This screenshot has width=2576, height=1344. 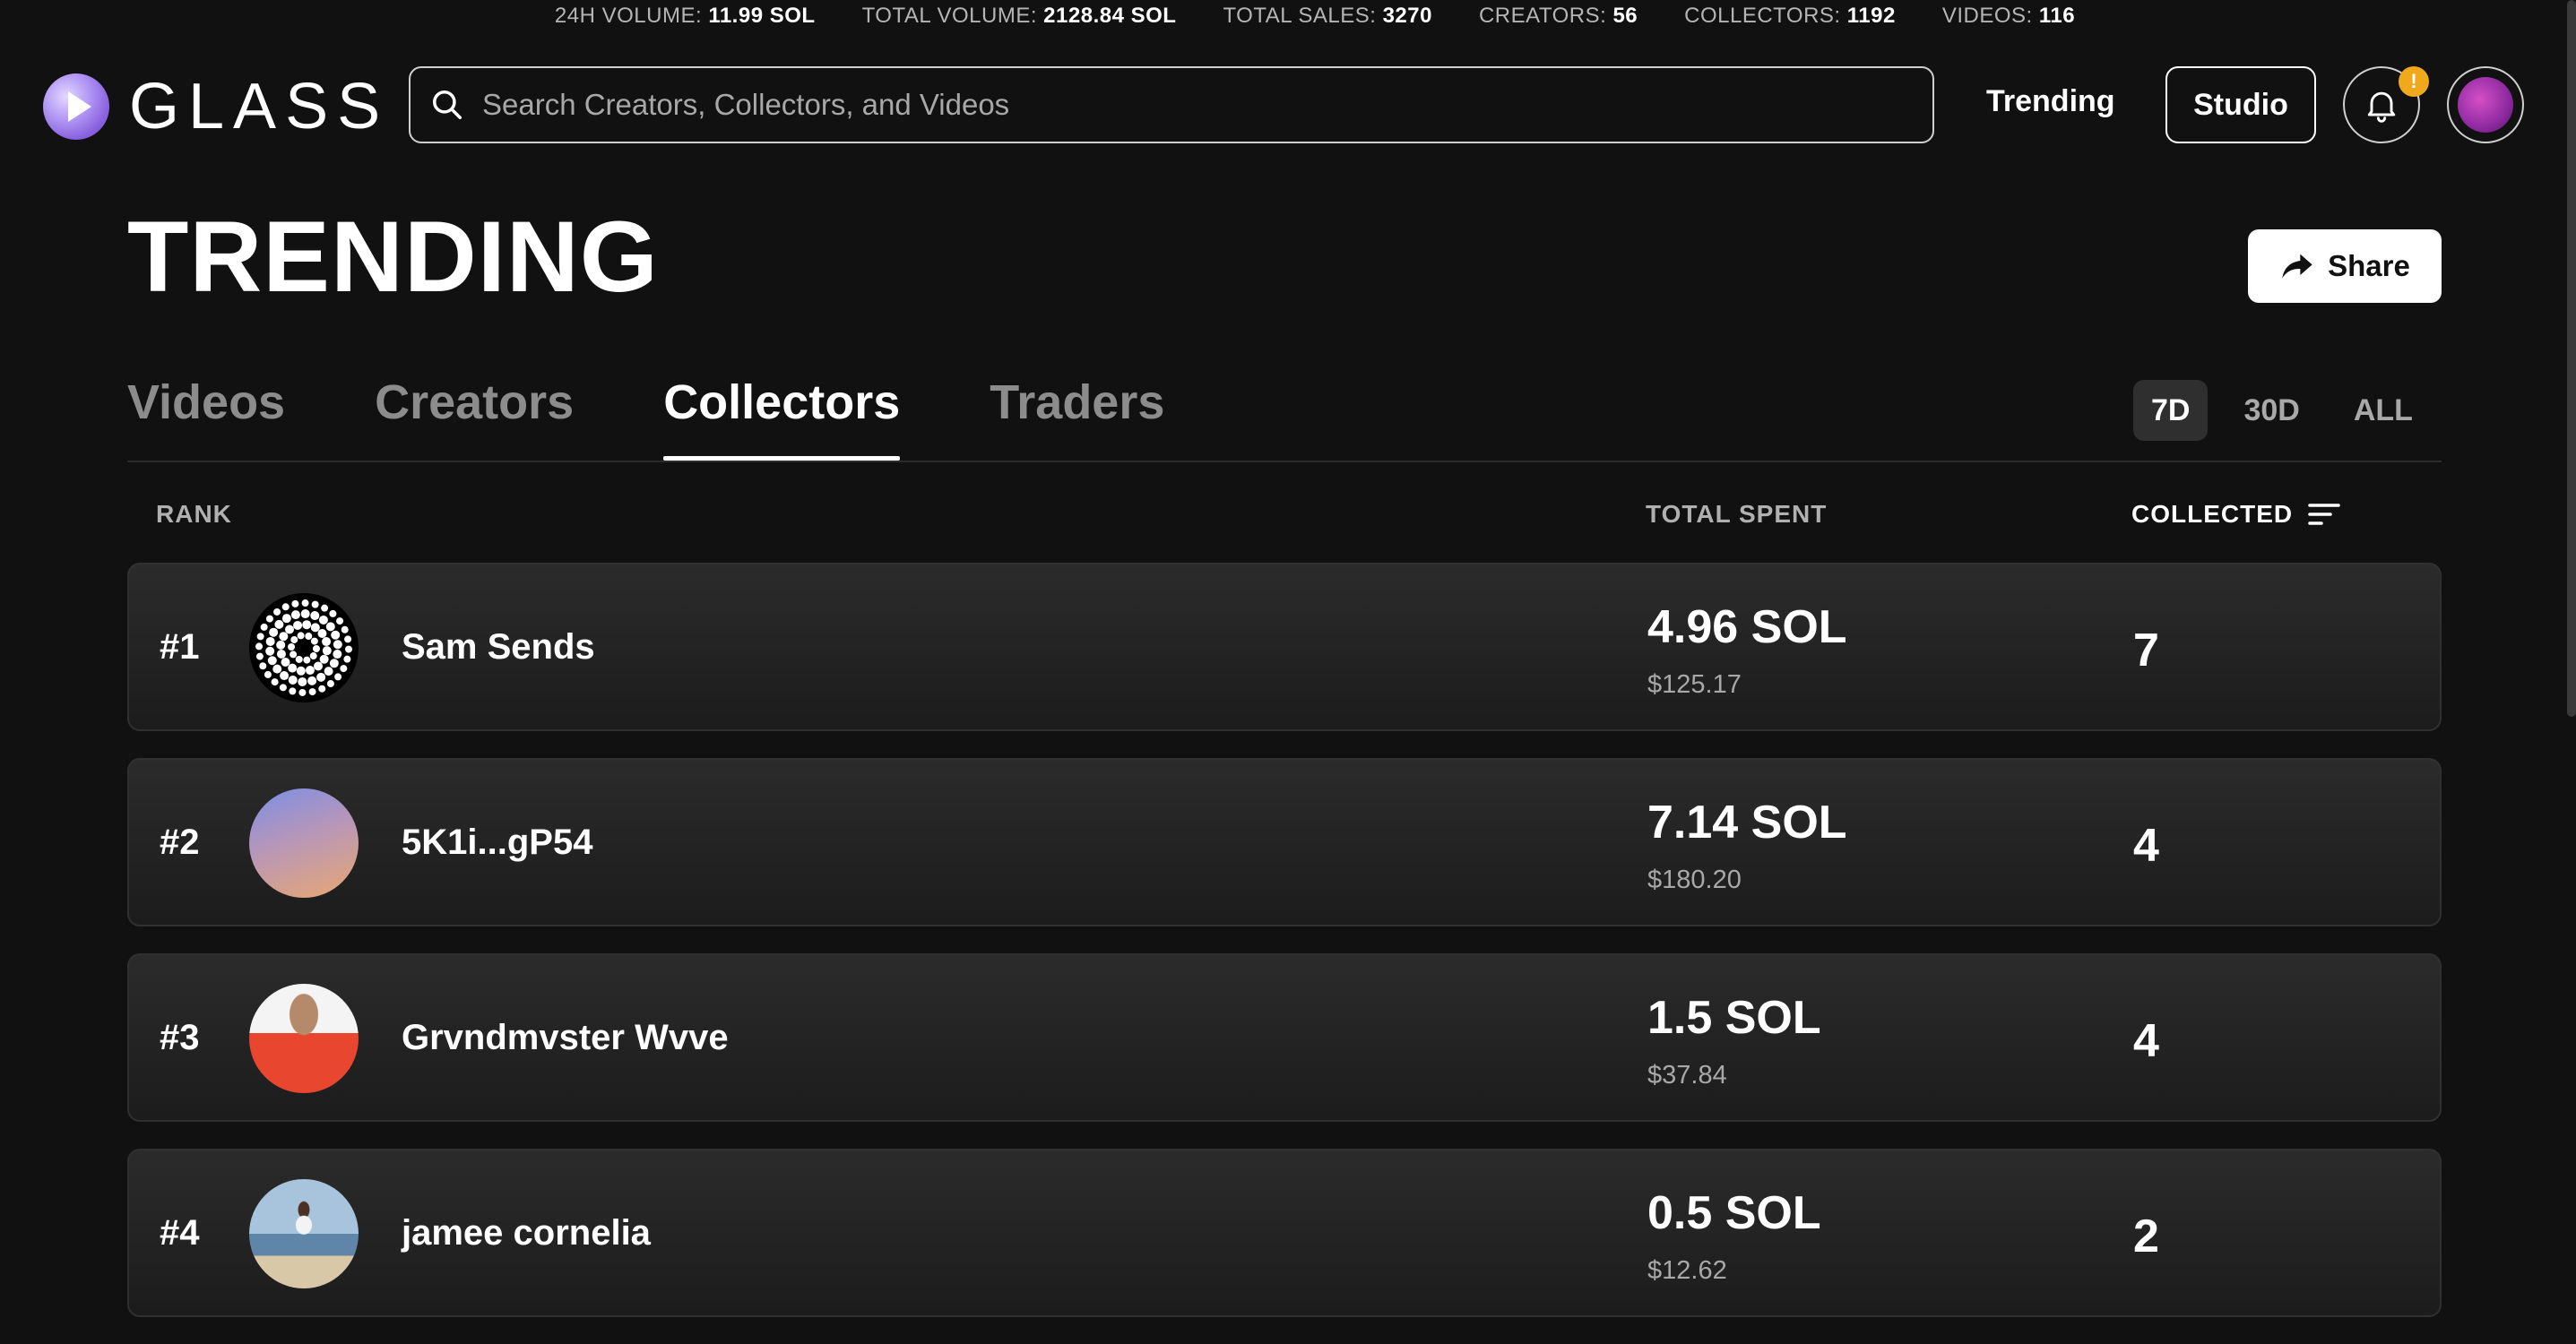 I want to click on studio-button: Studio, so click(x=2240, y=105).